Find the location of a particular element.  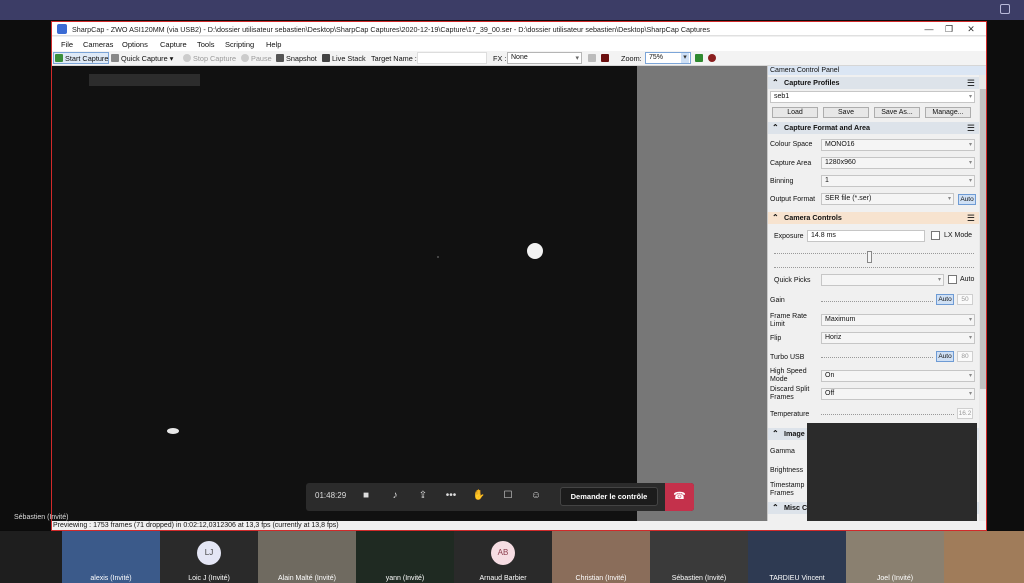

section-capture-format: ⌃ Capture Format and Area ☰ is located at coordinates (873, 128).